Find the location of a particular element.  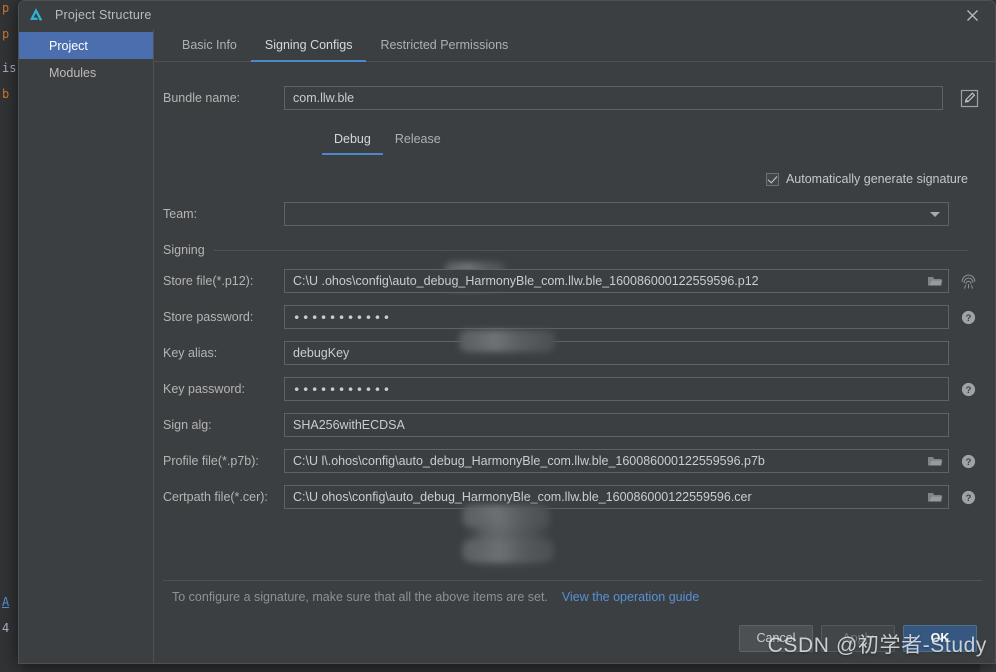

build-variant-tabs: Debug Release is located at coordinates (658, 143).